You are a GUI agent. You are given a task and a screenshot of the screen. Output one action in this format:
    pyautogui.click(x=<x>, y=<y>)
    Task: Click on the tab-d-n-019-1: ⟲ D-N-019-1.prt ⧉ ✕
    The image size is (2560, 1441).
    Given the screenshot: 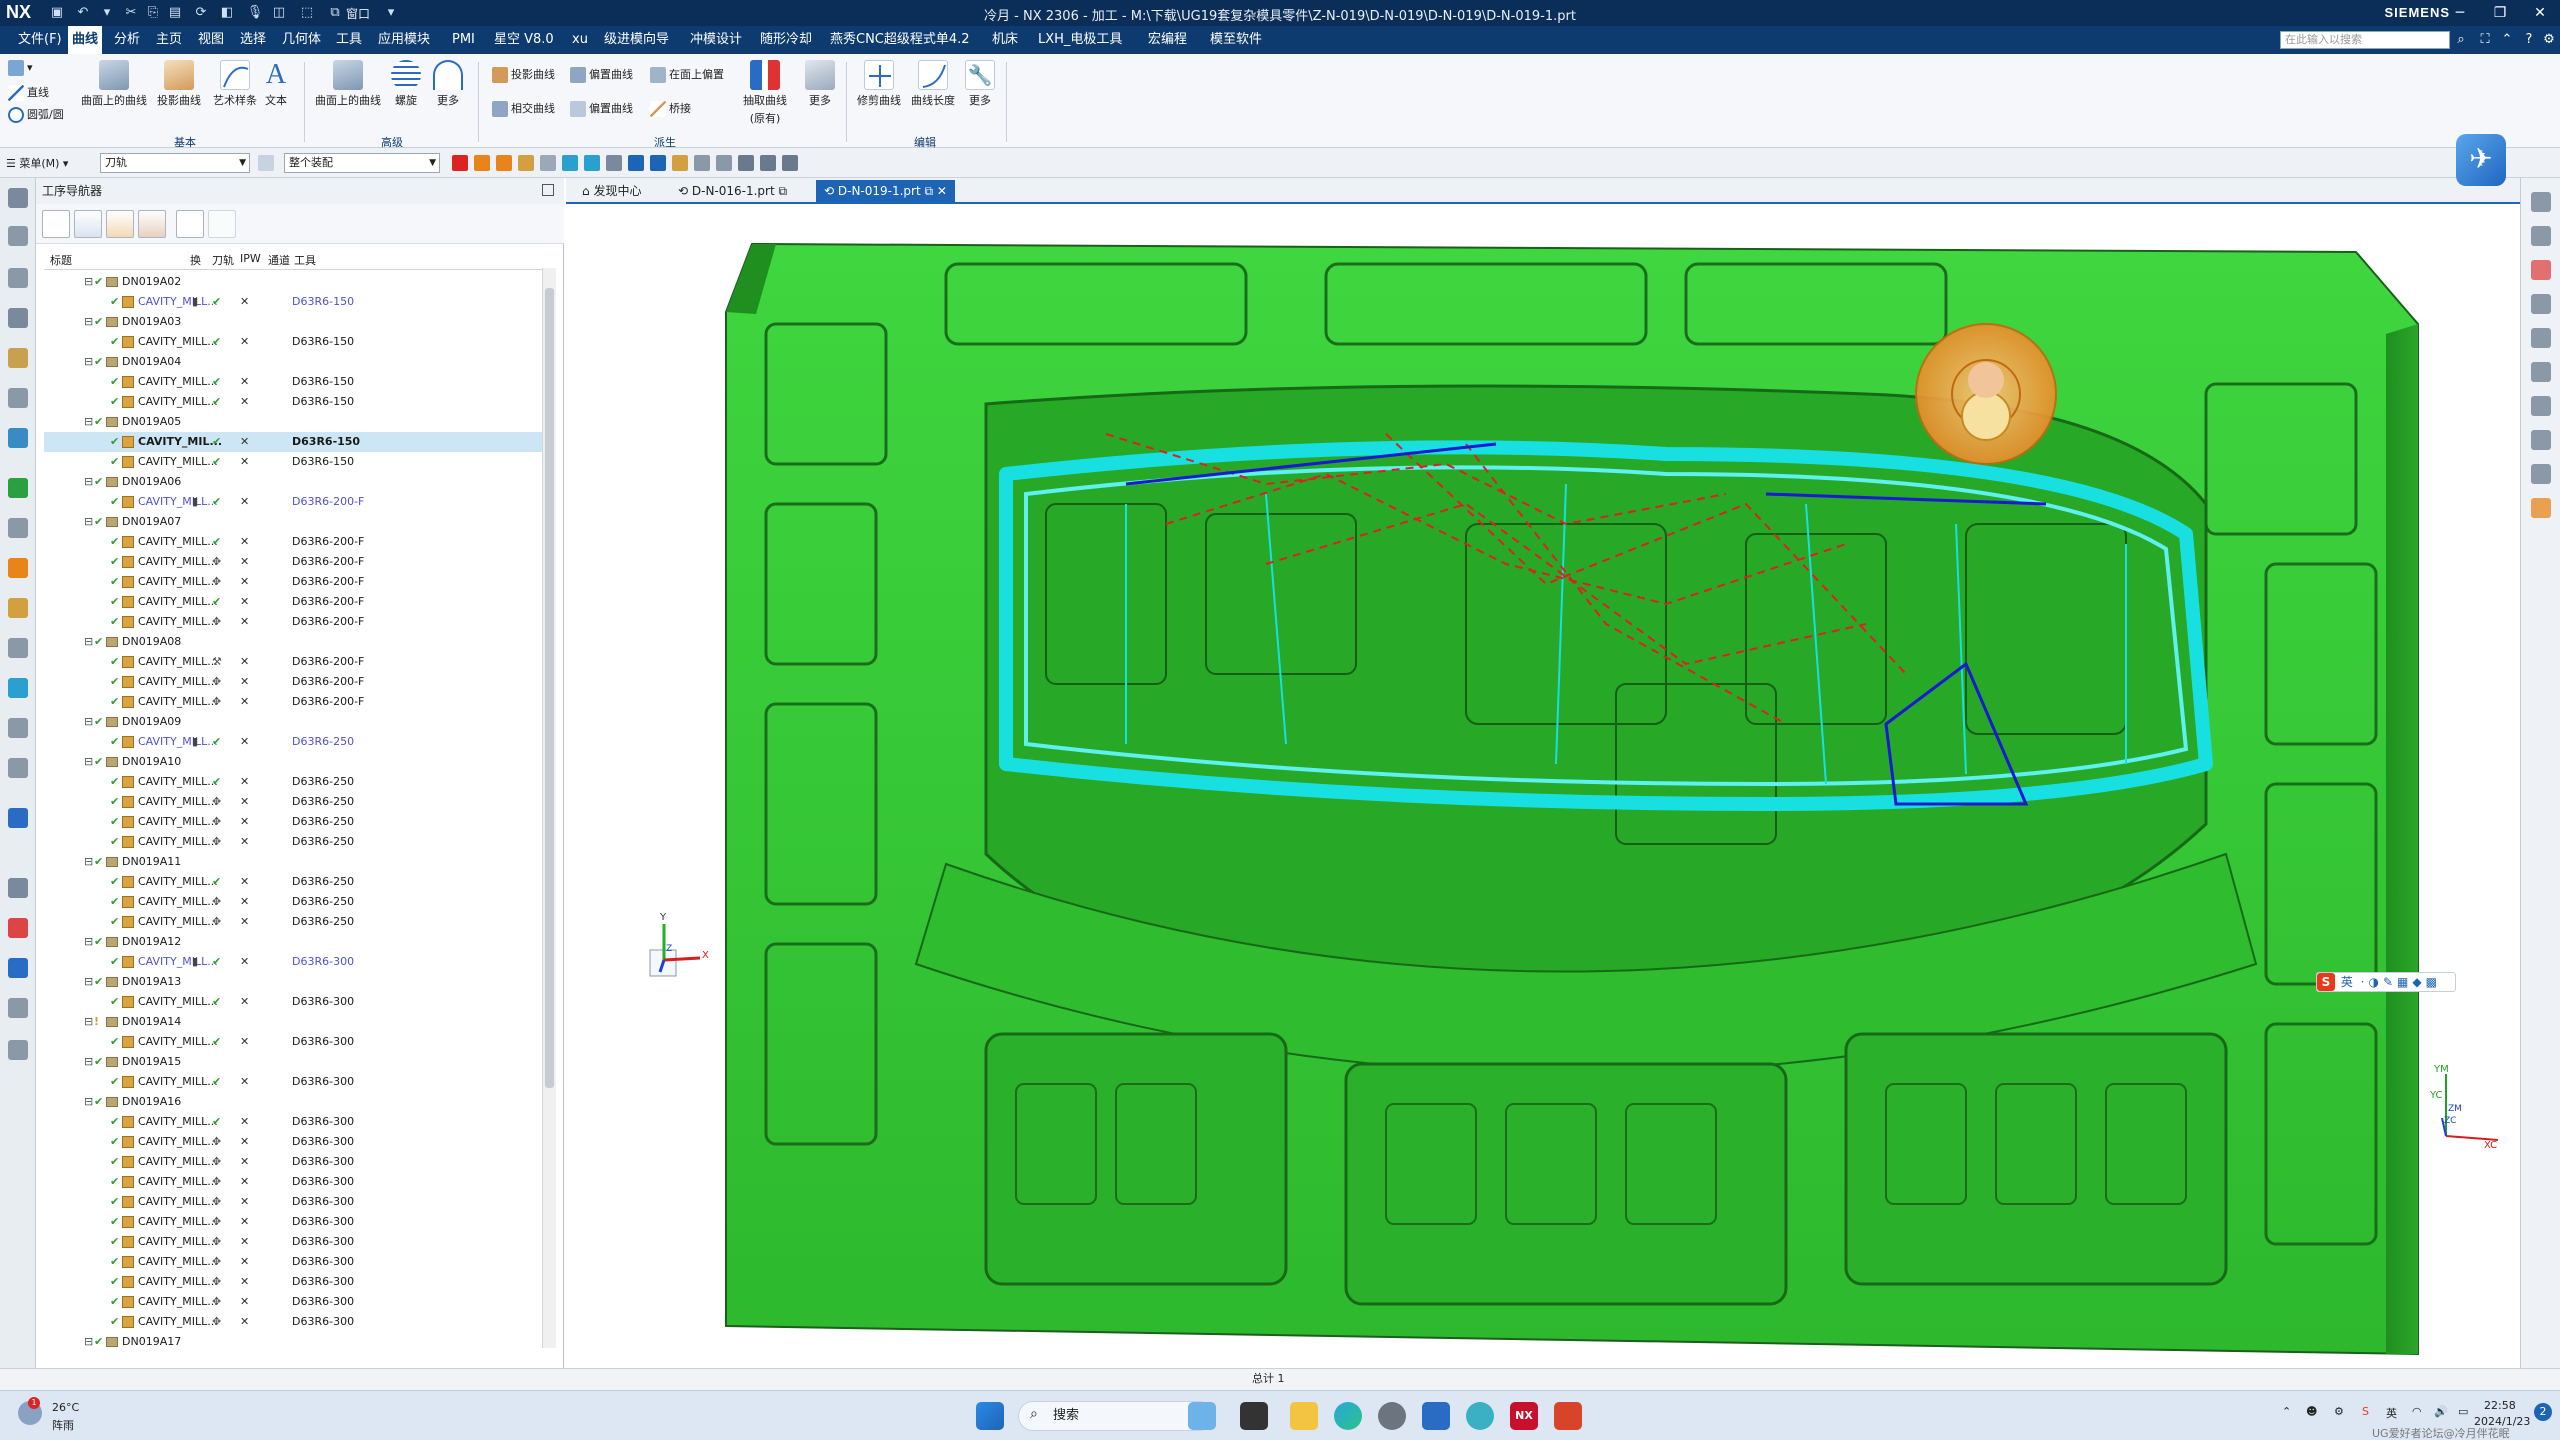 What is the action you would take?
    pyautogui.click(x=885, y=191)
    